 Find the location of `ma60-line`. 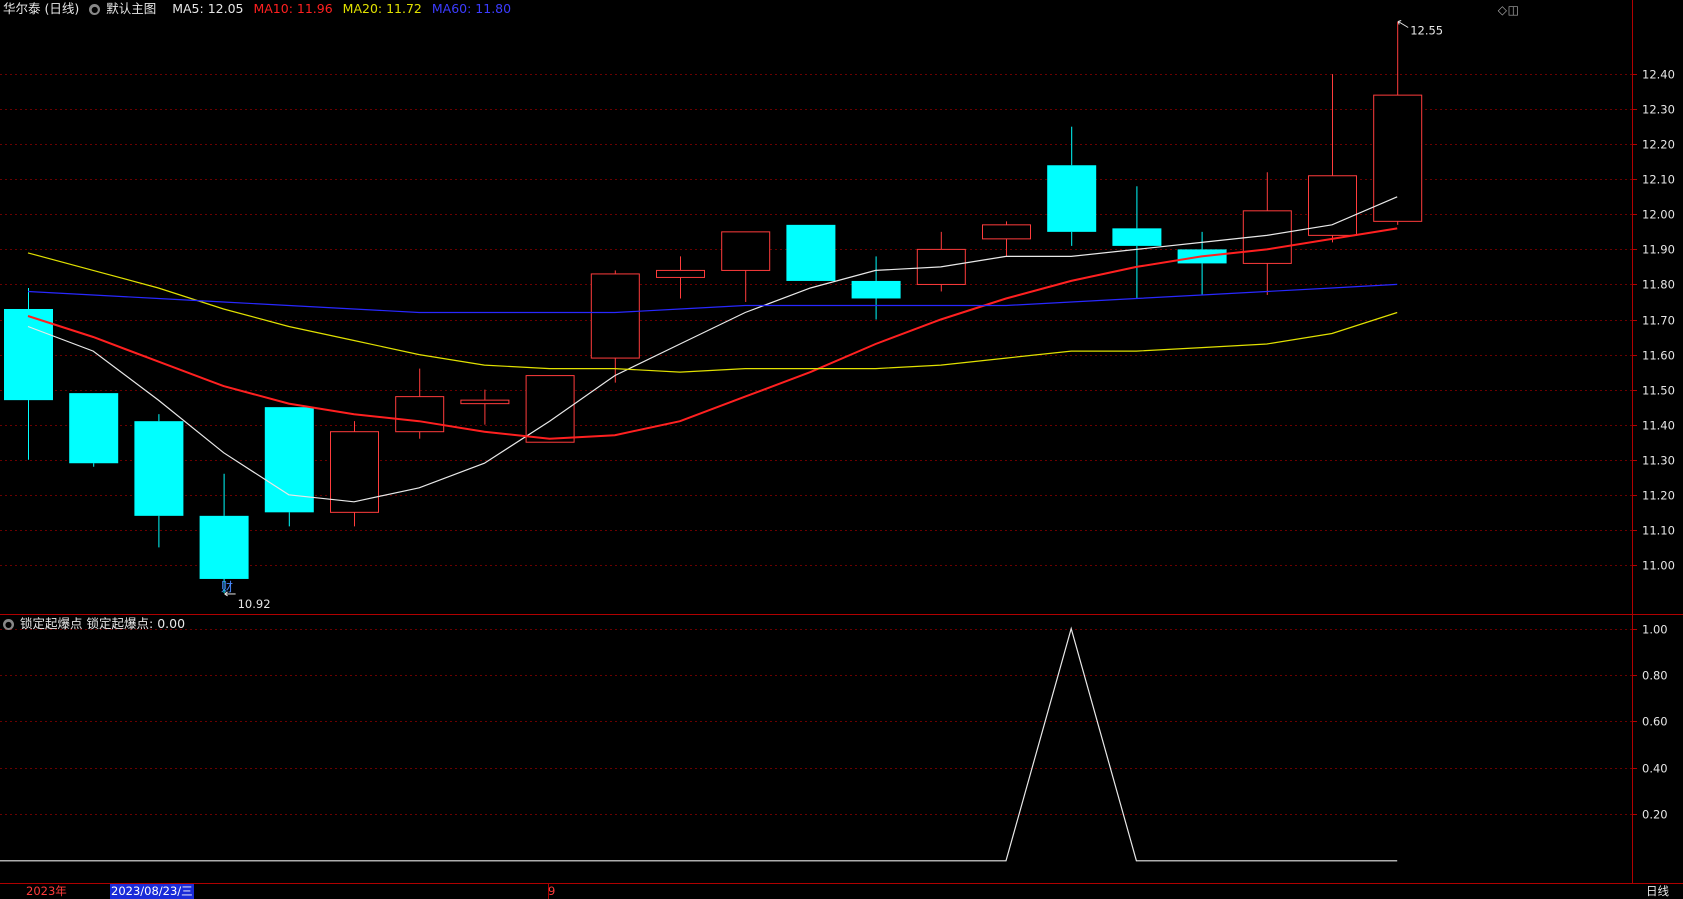

ma60-line is located at coordinates (712, 298).